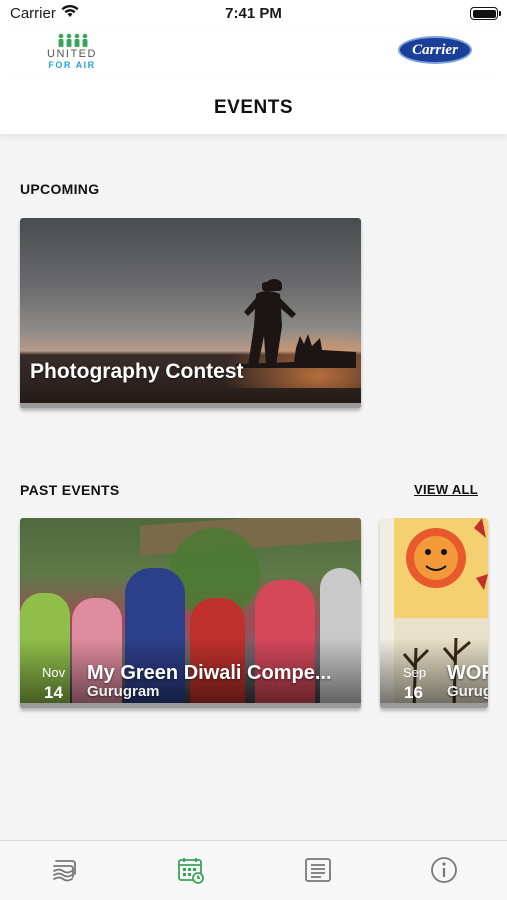 The height and width of the screenshot is (900, 507). I want to click on status-time: 7:41 PM, so click(253, 13).